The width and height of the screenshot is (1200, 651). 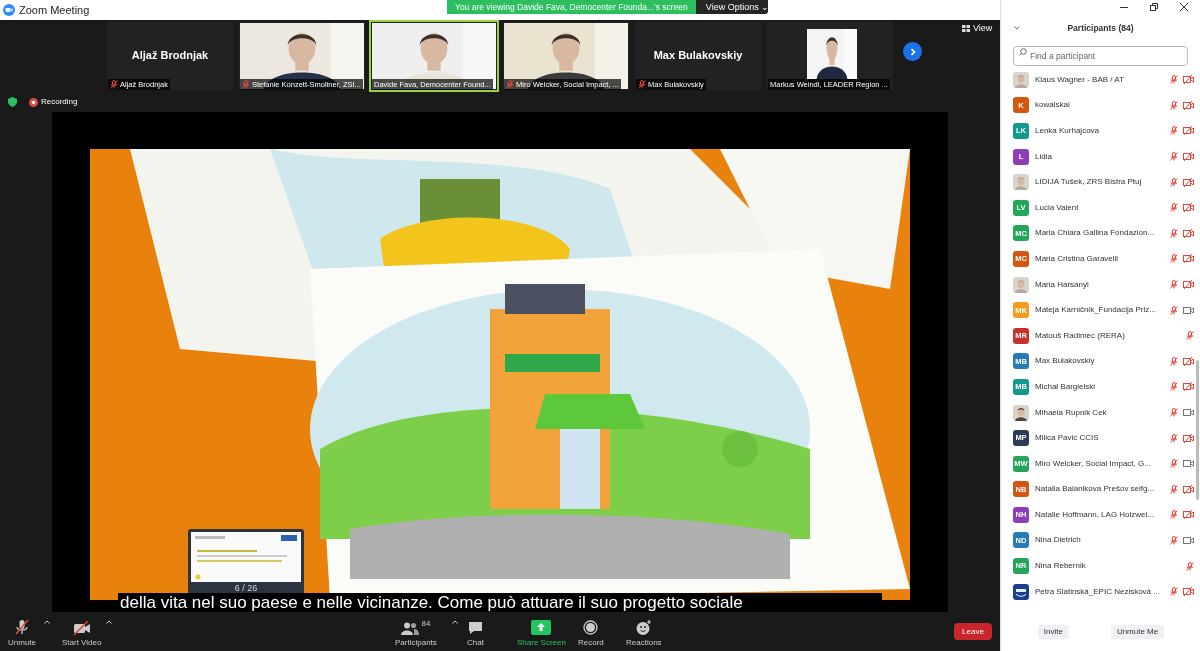 I want to click on participant-name: Matouš Radimec (RERA), so click(x=1080, y=335).